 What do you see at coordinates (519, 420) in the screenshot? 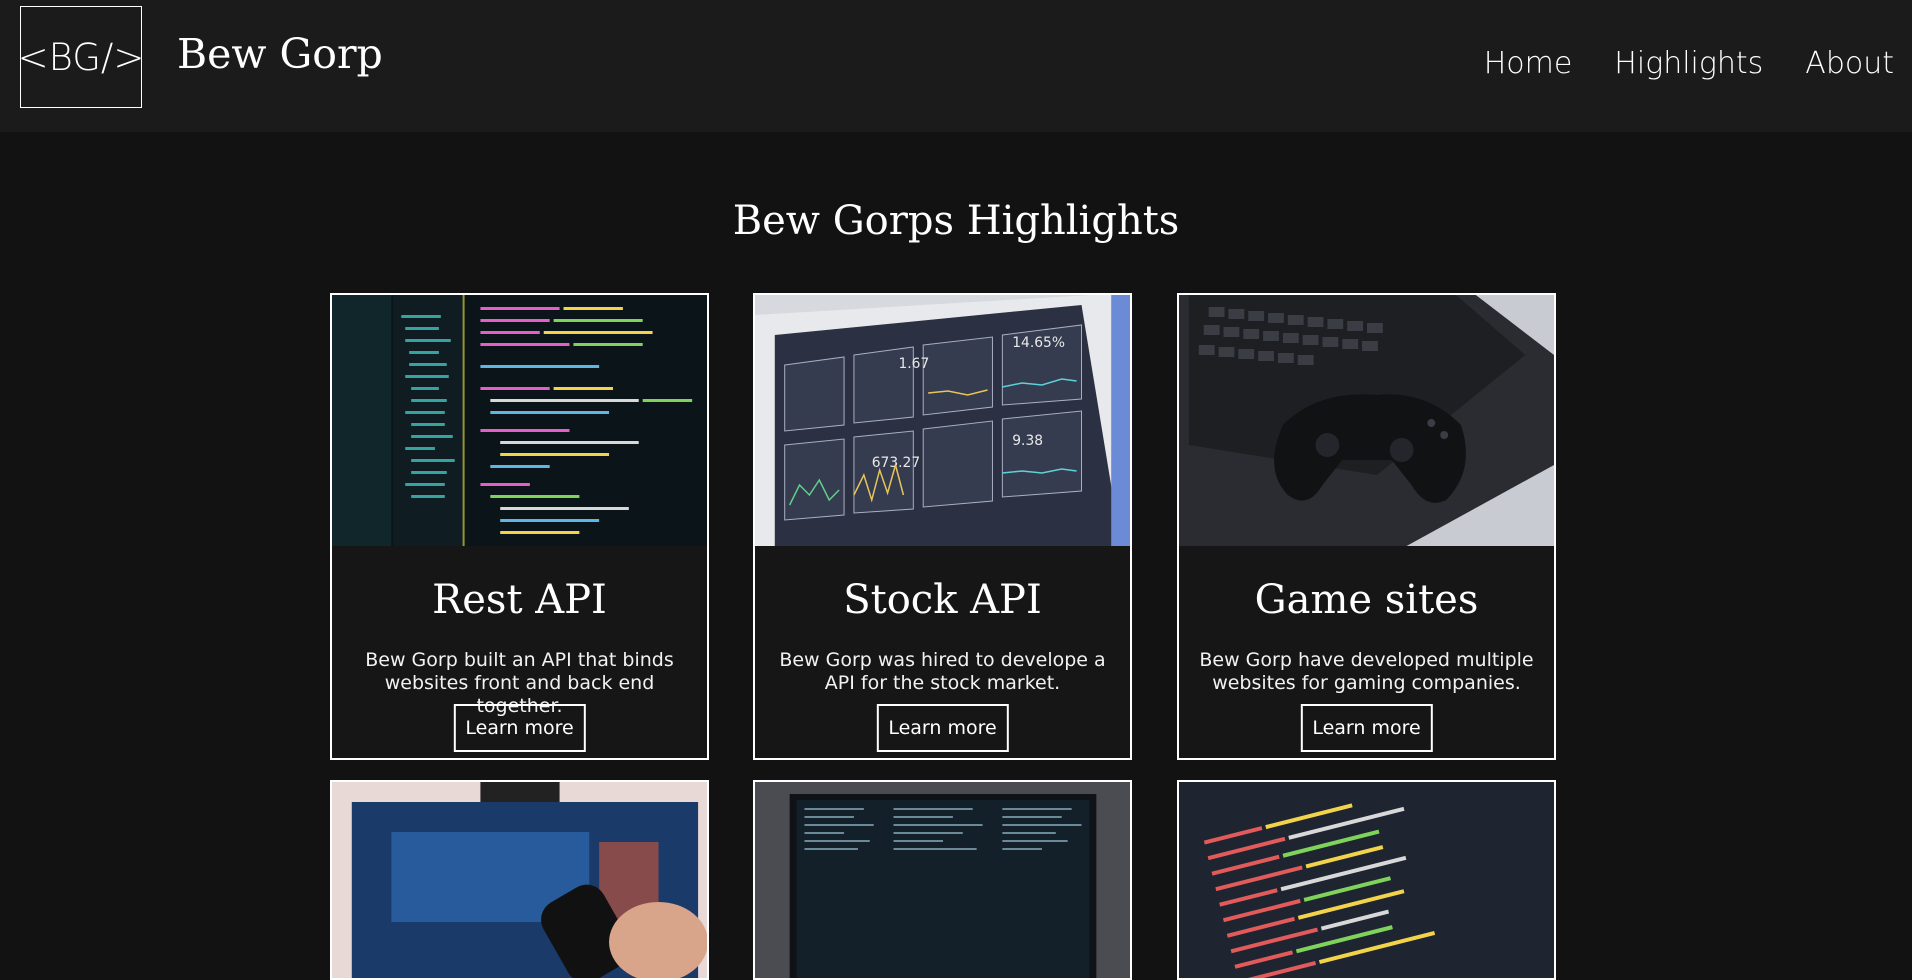
I see `card-image-code-editor` at bounding box center [519, 420].